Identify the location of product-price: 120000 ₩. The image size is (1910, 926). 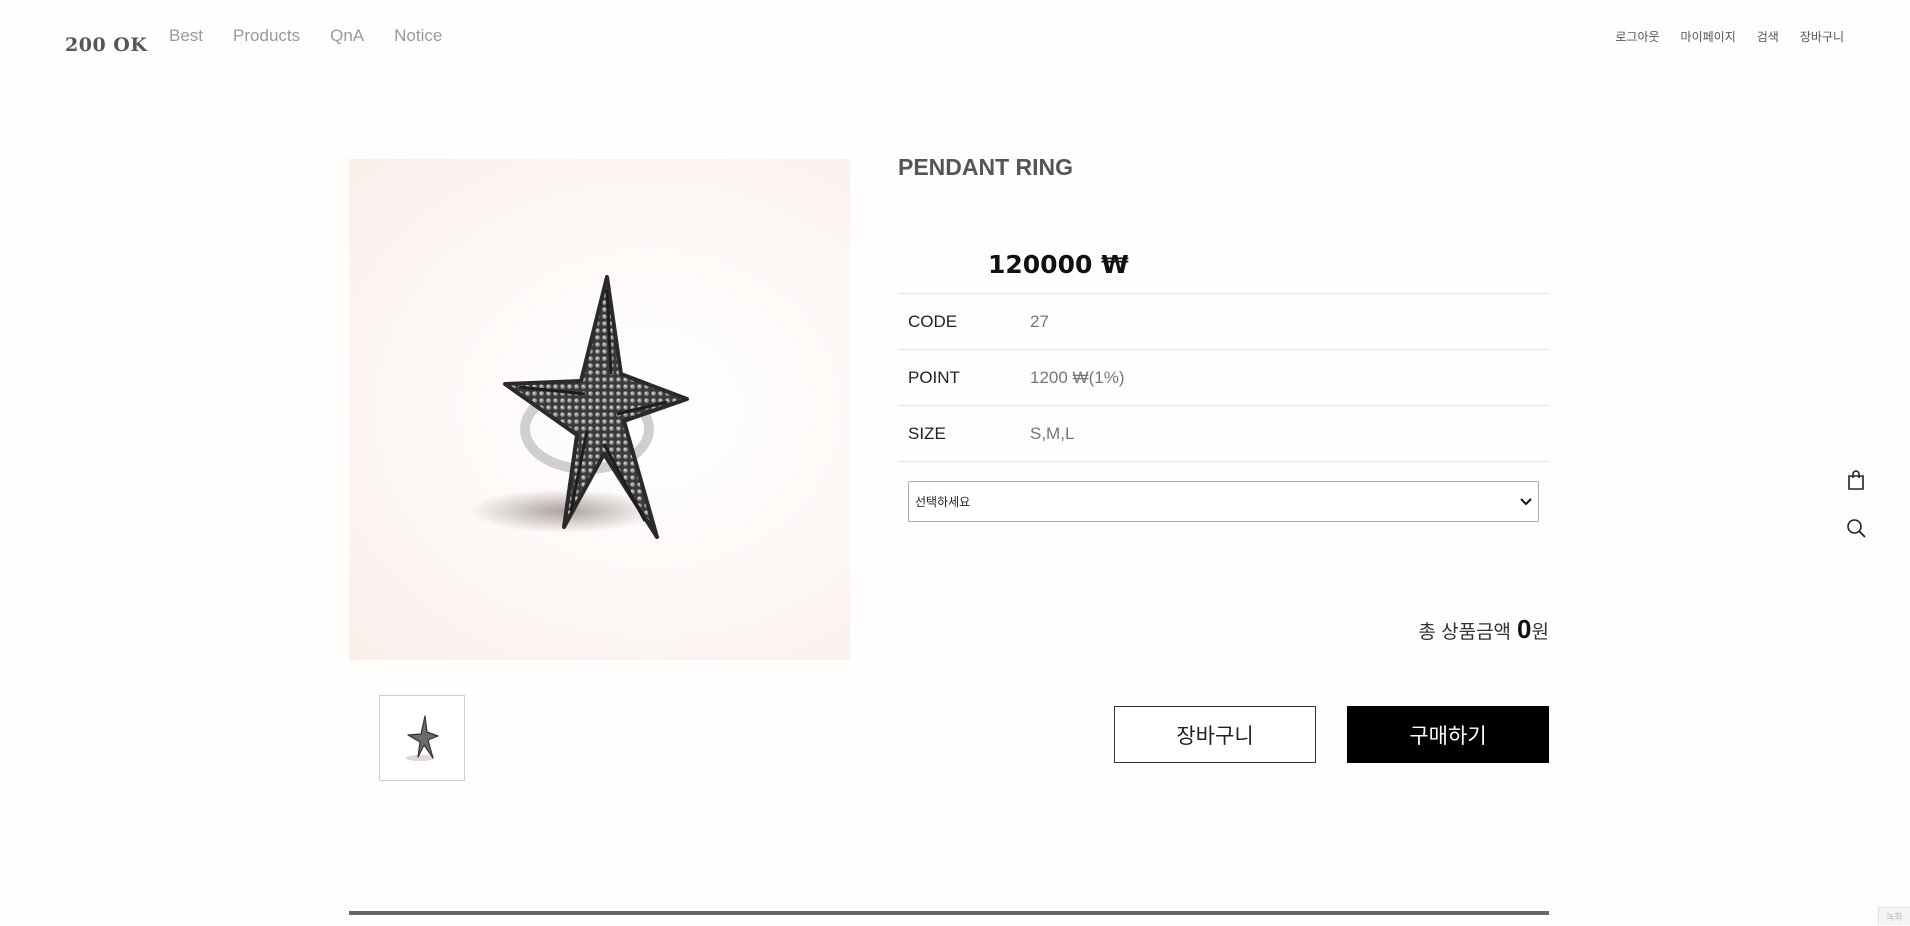
(1058, 264).